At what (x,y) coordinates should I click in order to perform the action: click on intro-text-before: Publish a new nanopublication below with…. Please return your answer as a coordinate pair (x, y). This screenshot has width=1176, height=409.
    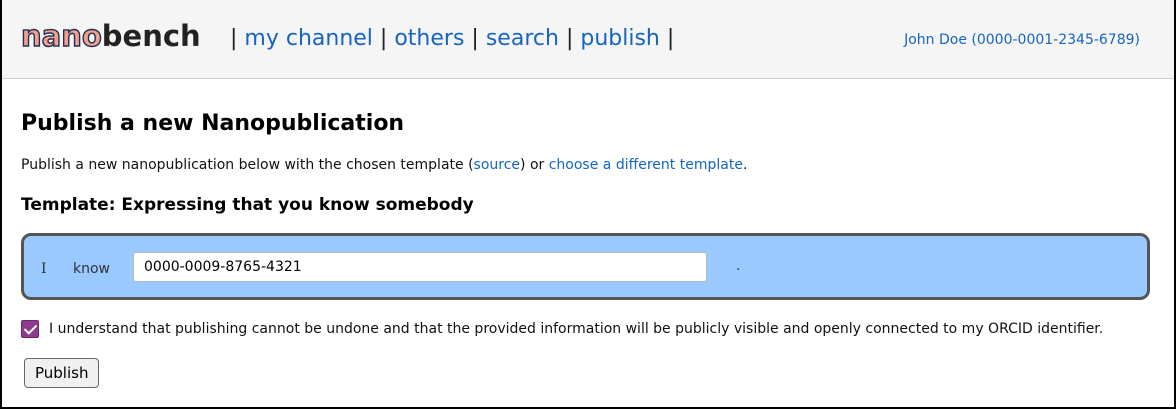
    Looking at the image, I should click on (247, 165).